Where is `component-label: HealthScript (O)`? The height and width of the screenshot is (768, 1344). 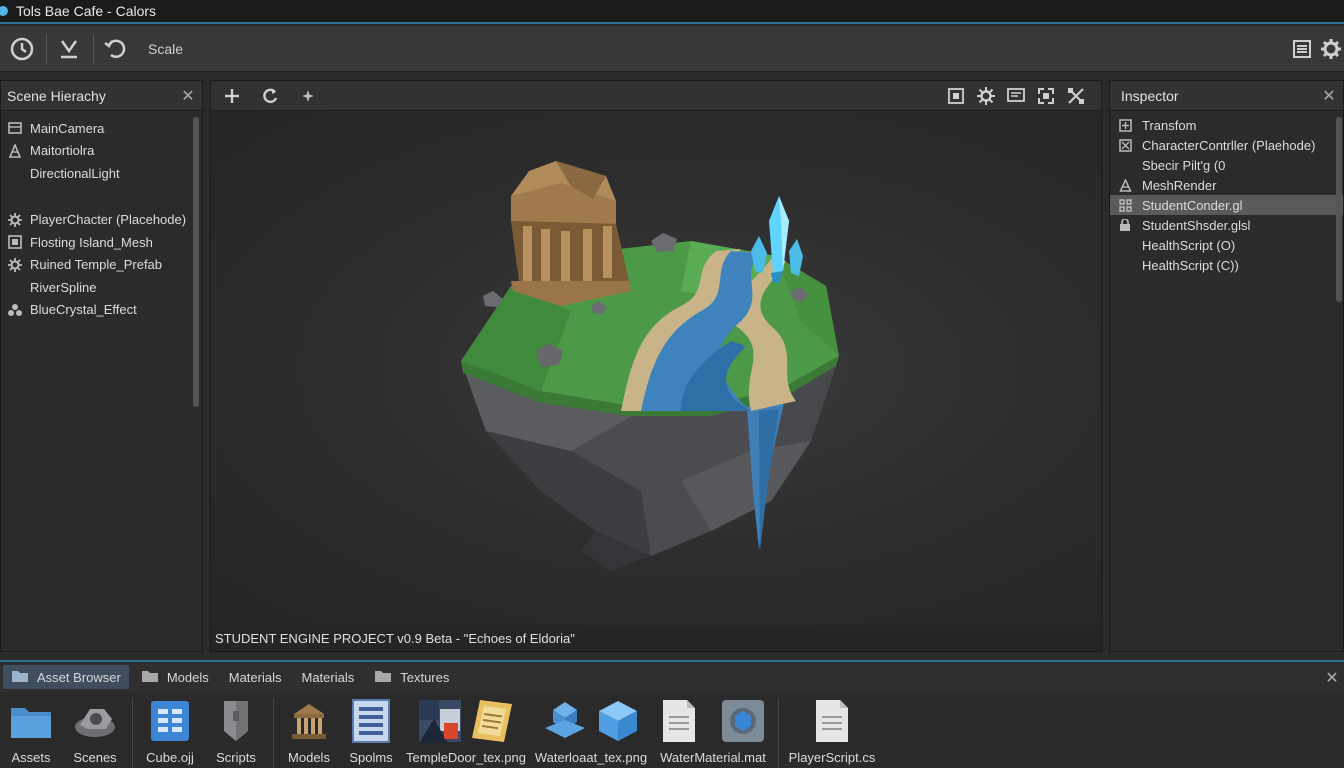
component-label: HealthScript (O) is located at coordinates (1189, 245).